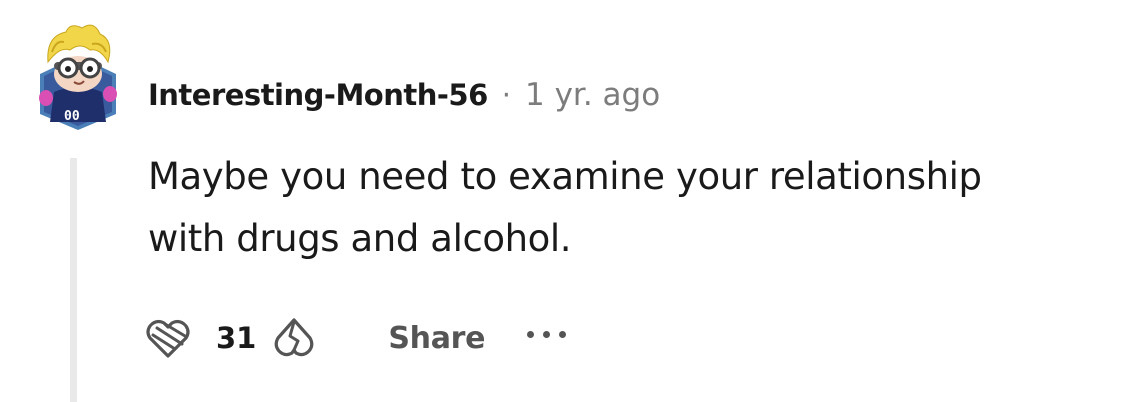  I want to click on comment-header: Interesting-Month-56 · 1 yr. ago, so click(404, 95).